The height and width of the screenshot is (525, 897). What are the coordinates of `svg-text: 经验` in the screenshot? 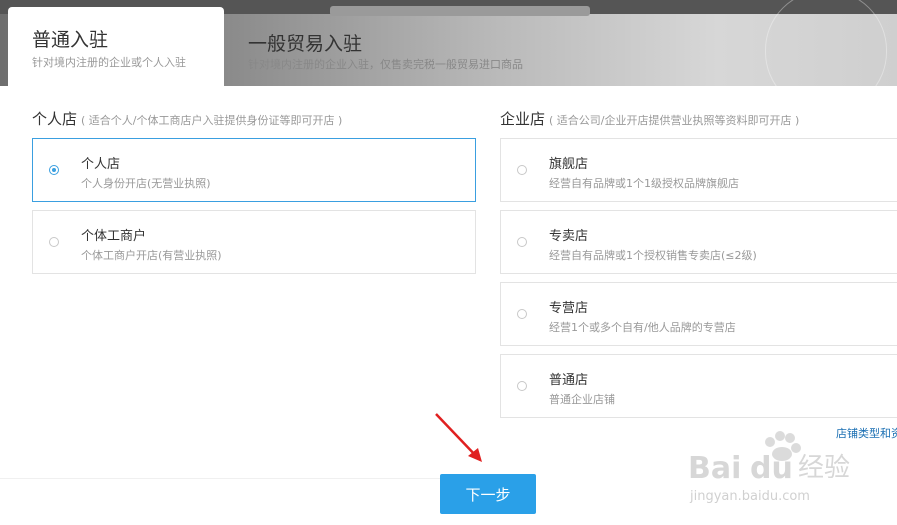 It's located at (824, 468).